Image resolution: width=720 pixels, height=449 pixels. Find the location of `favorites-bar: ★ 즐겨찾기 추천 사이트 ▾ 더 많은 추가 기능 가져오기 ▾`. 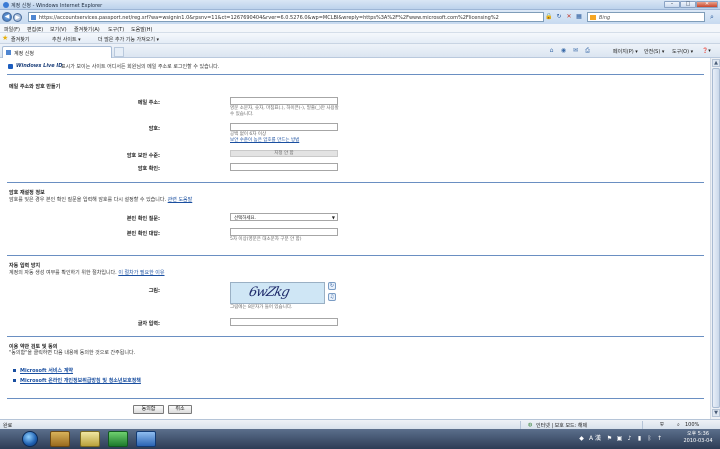

favorites-bar: ★ 즐겨찾기 추천 사이트 ▾ 더 많은 추가 기능 가져오기 ▾ is located at coordinates (360, 38).